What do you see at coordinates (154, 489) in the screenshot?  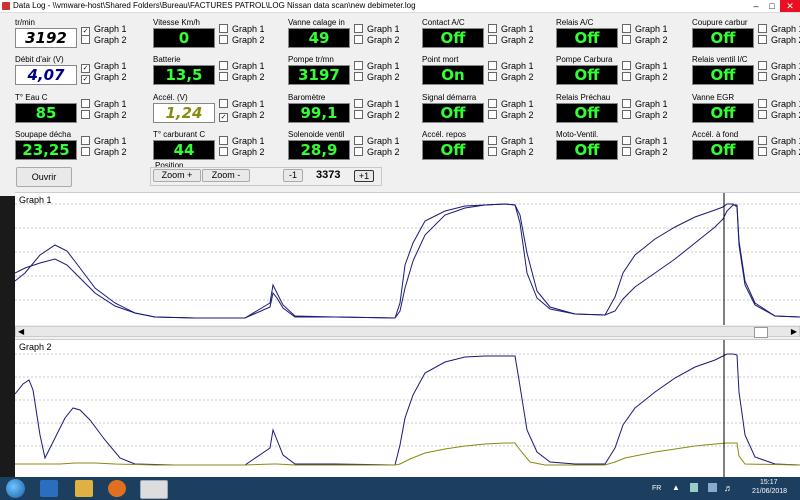 I see `nds-app-icon` at bounding box center [154, 489].